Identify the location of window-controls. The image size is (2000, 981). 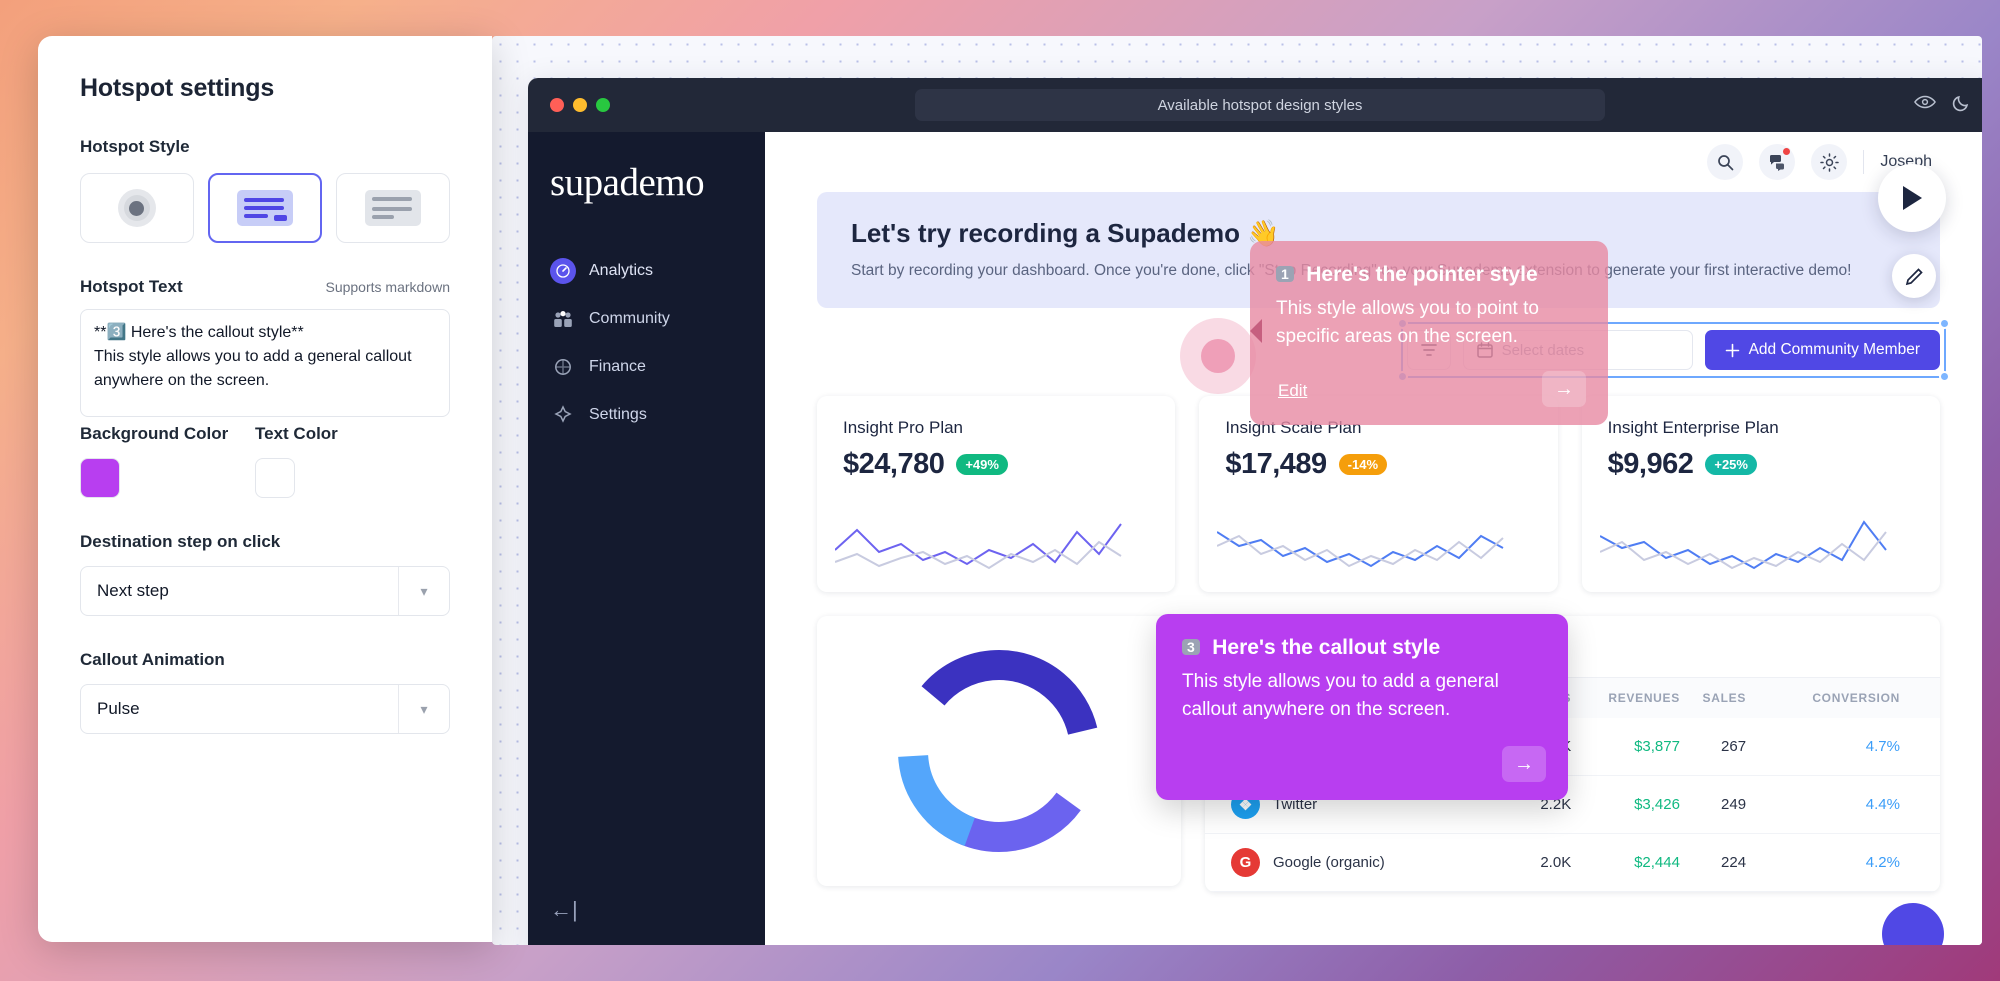
(580, 105).